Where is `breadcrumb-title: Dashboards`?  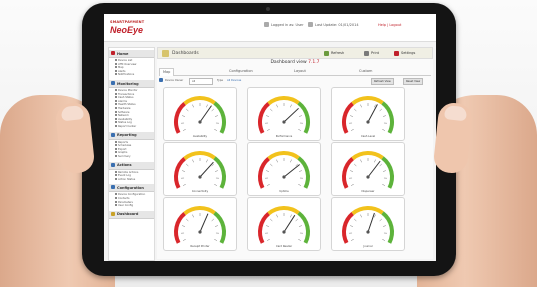 breadcrumb-title: Dashboards is located at coordinates (185, 53).